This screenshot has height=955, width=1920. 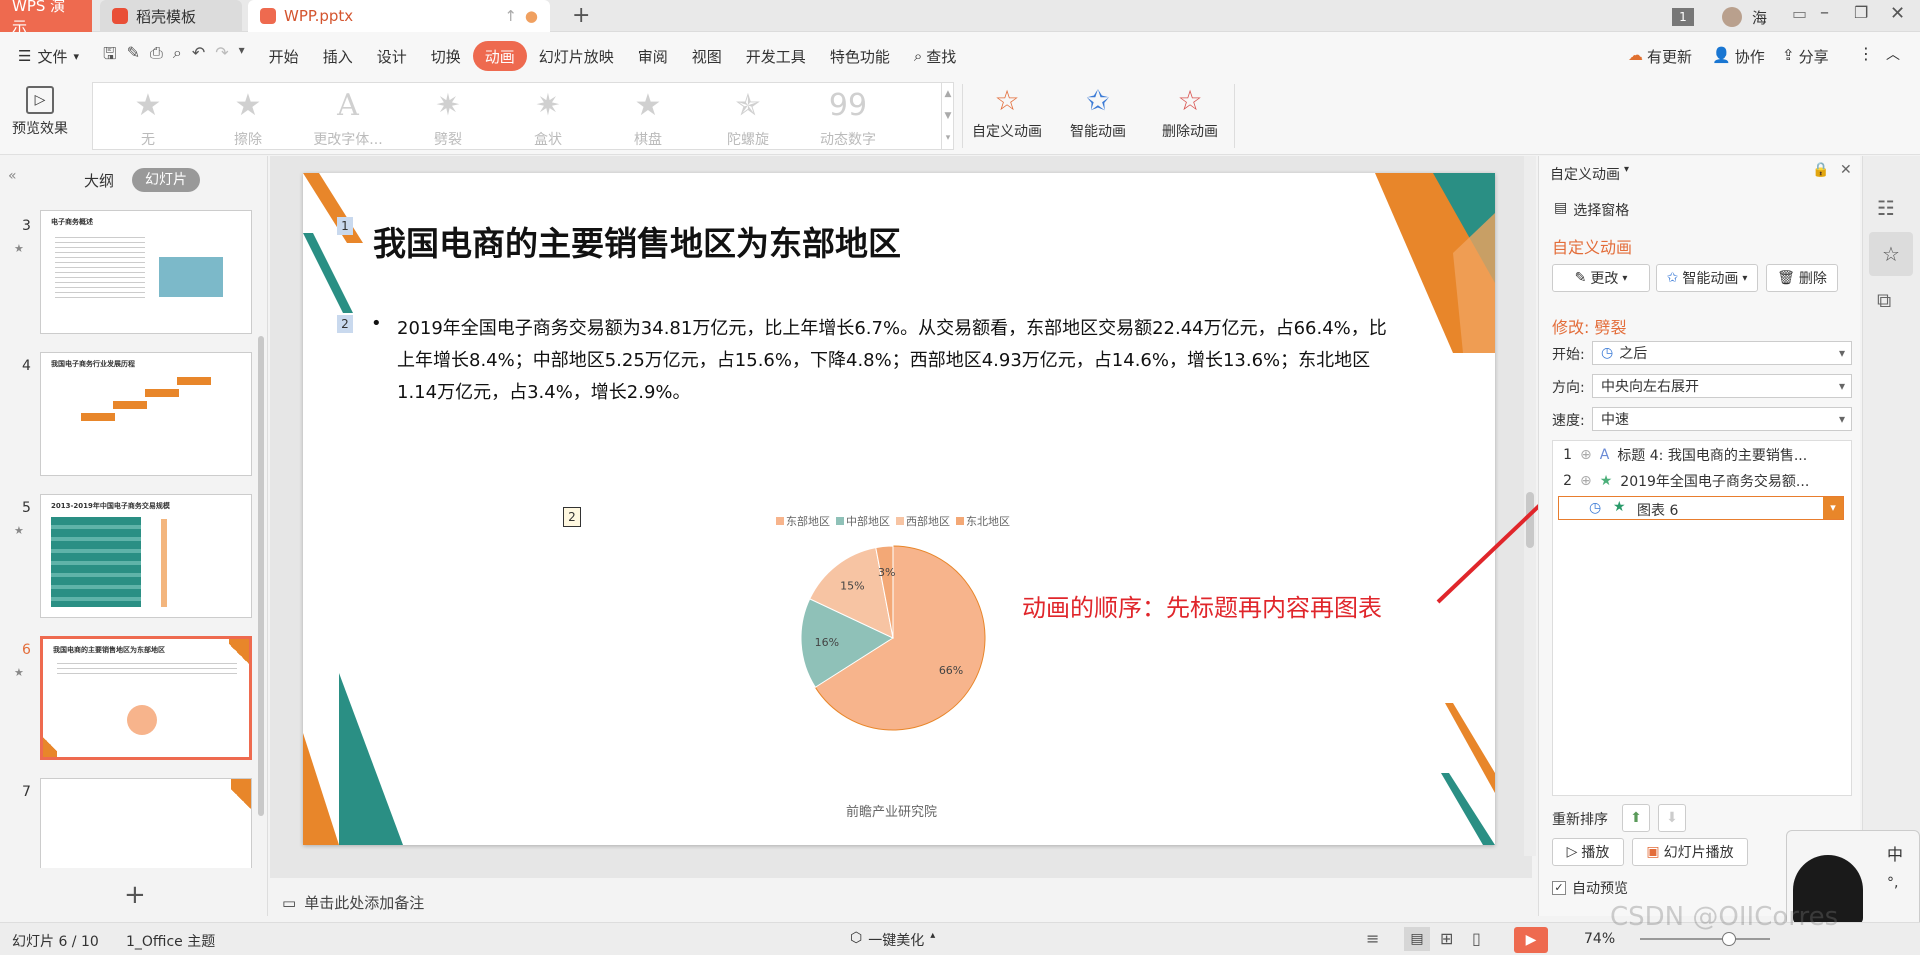 I want to click on zoom-level: 74%, so click(x=1599, y=939).